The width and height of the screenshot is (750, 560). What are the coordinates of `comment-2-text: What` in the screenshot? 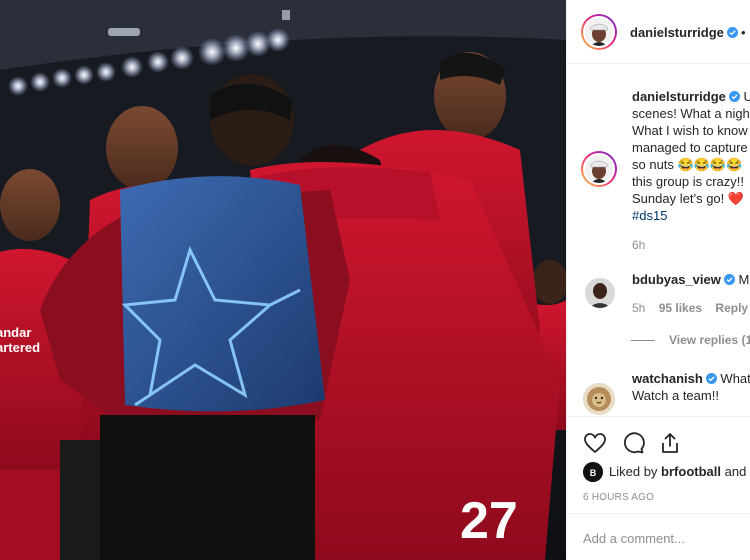 It's located at (735, 378).